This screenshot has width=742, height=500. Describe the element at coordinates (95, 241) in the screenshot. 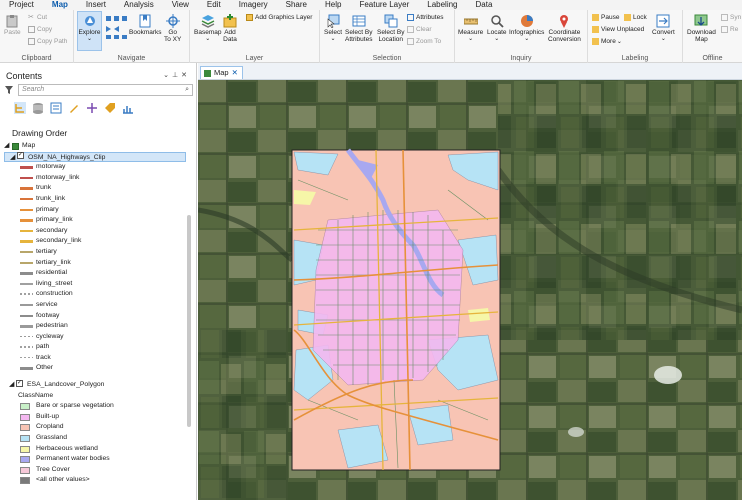

I see `legend-item: secondary_link` at that location.